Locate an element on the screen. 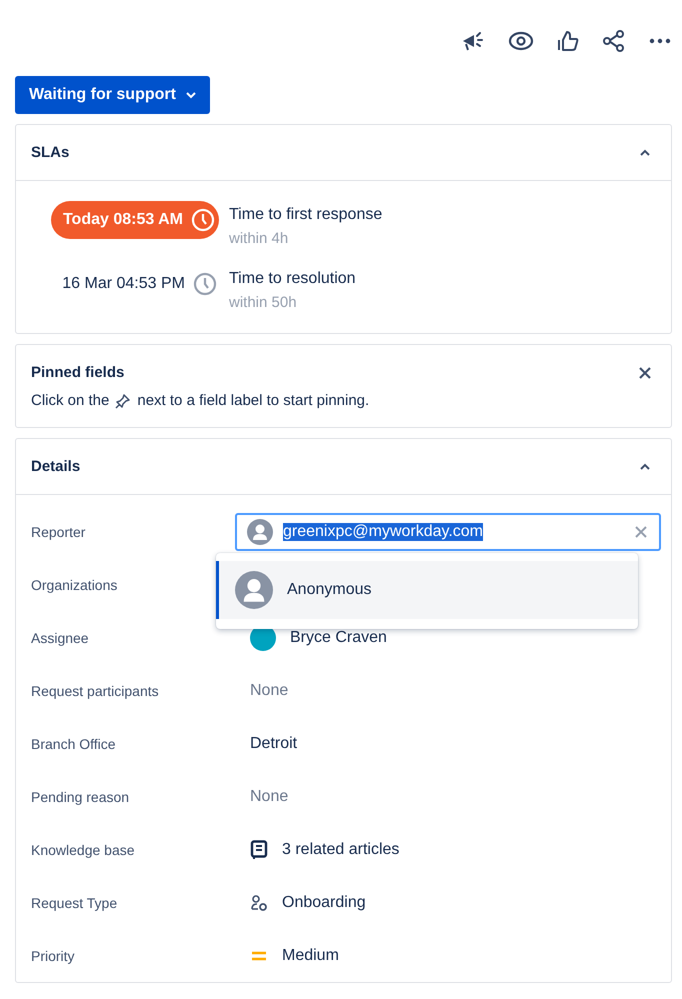 The image size is (682, 999). field-value: 3 related articles is located at coordinates (341, 849).